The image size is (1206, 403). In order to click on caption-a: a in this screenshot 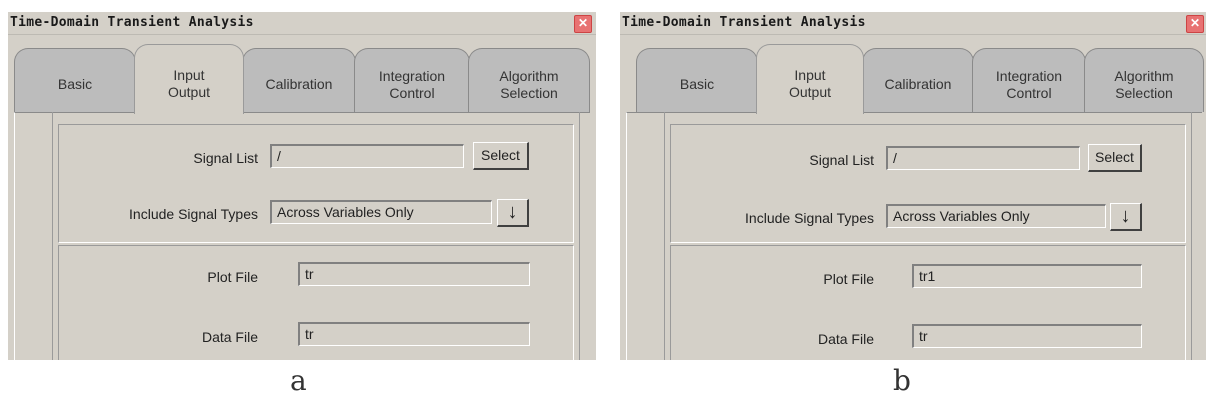, I will do `click(298, 380)`.